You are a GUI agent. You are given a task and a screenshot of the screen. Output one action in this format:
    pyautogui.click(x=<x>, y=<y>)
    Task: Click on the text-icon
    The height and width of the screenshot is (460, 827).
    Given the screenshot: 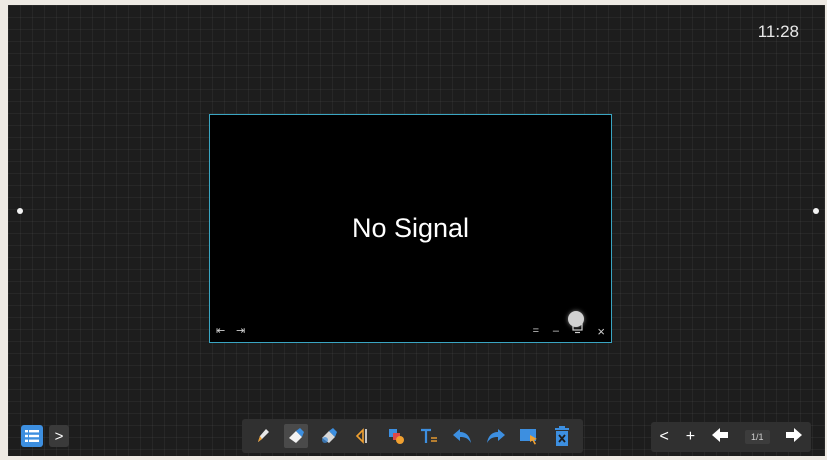 What is the action you would take?
    pyautogui.click(x=429, y=435)
    